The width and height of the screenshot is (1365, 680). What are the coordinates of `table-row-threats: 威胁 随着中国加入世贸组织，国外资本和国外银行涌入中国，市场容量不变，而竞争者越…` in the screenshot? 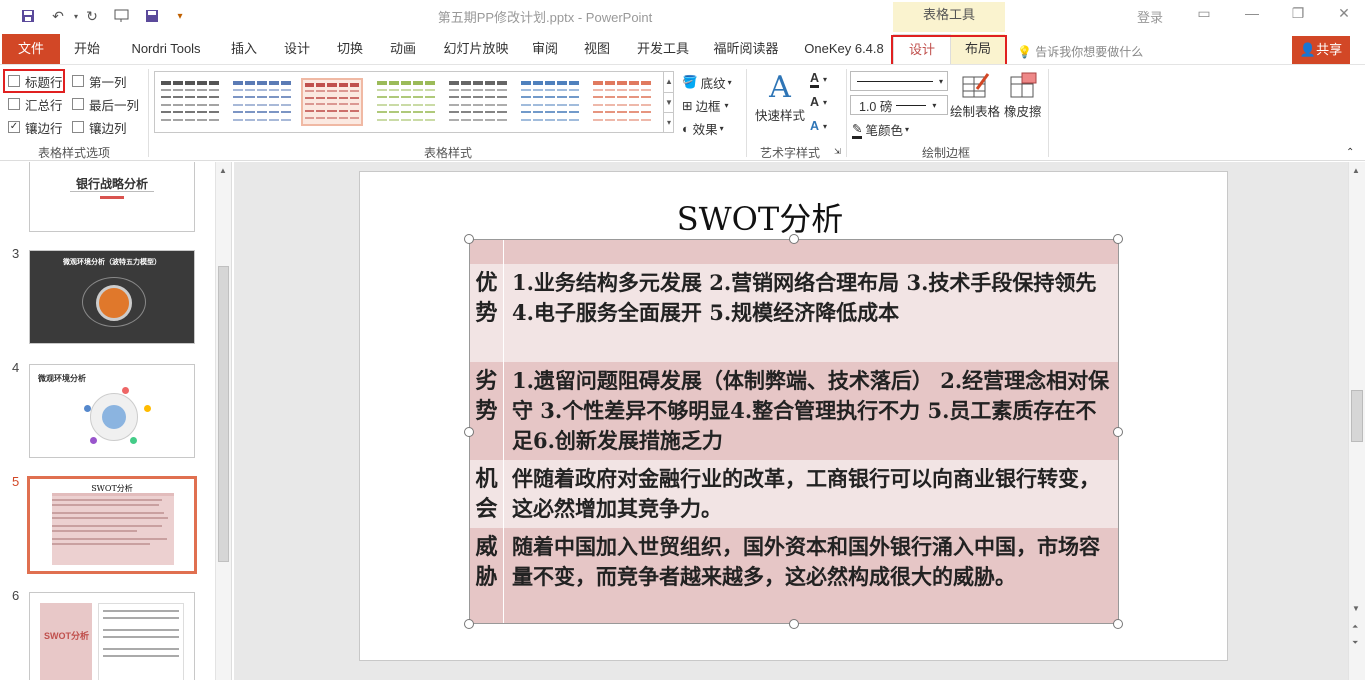 It's located at (794, 575).